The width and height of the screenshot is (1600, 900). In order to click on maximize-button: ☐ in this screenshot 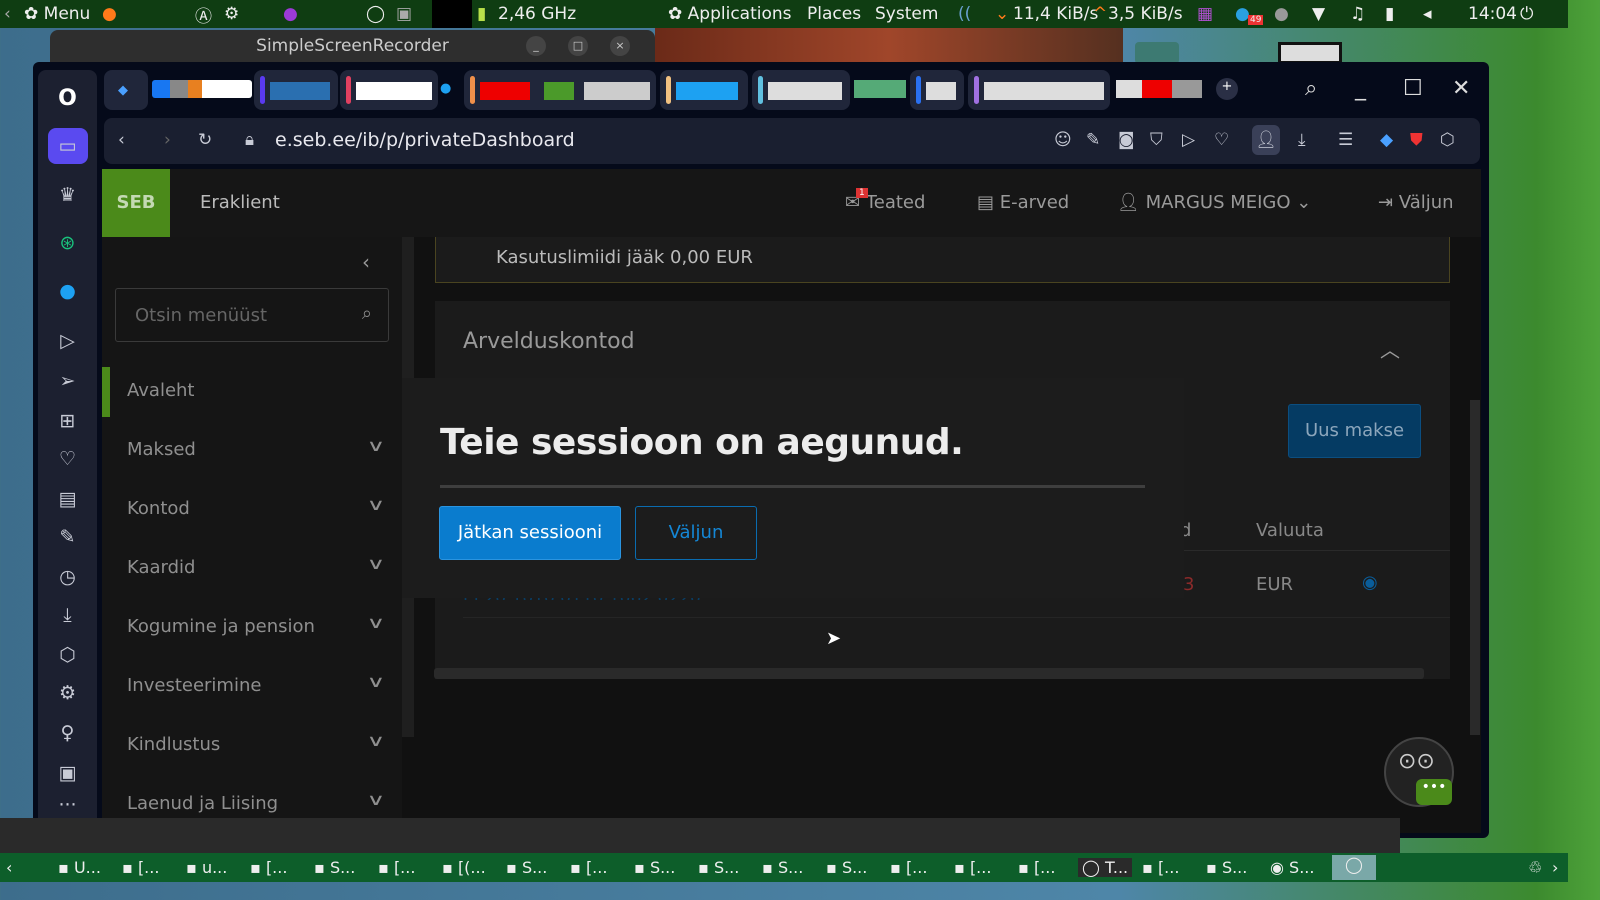, I will do `click(1413, 88)`.